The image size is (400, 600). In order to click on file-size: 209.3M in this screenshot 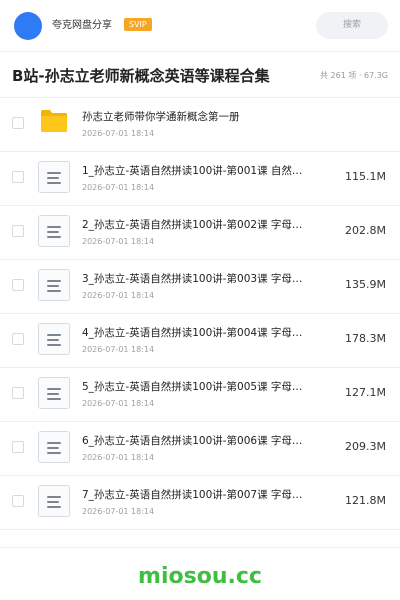, I will do `click(365, 446)`.